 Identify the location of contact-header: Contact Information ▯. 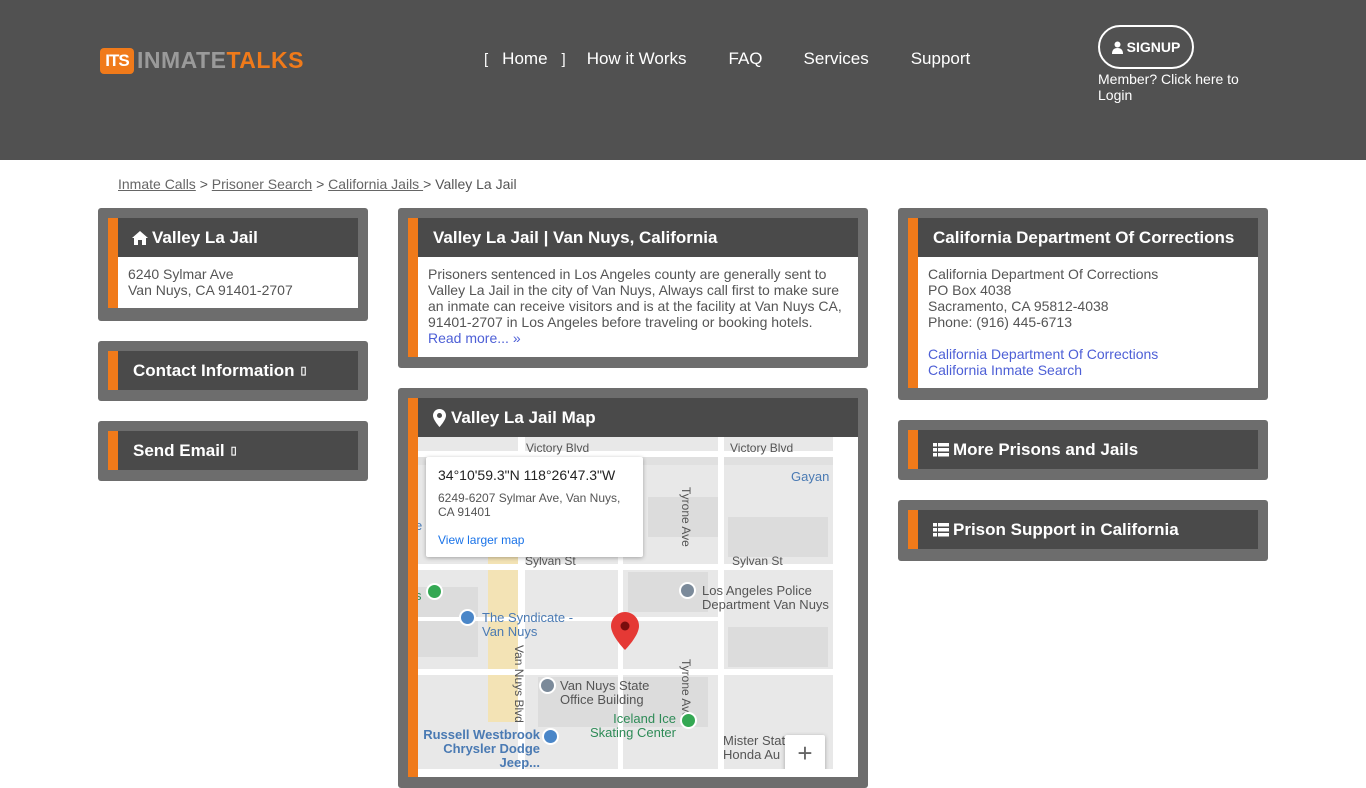
(238, 370).